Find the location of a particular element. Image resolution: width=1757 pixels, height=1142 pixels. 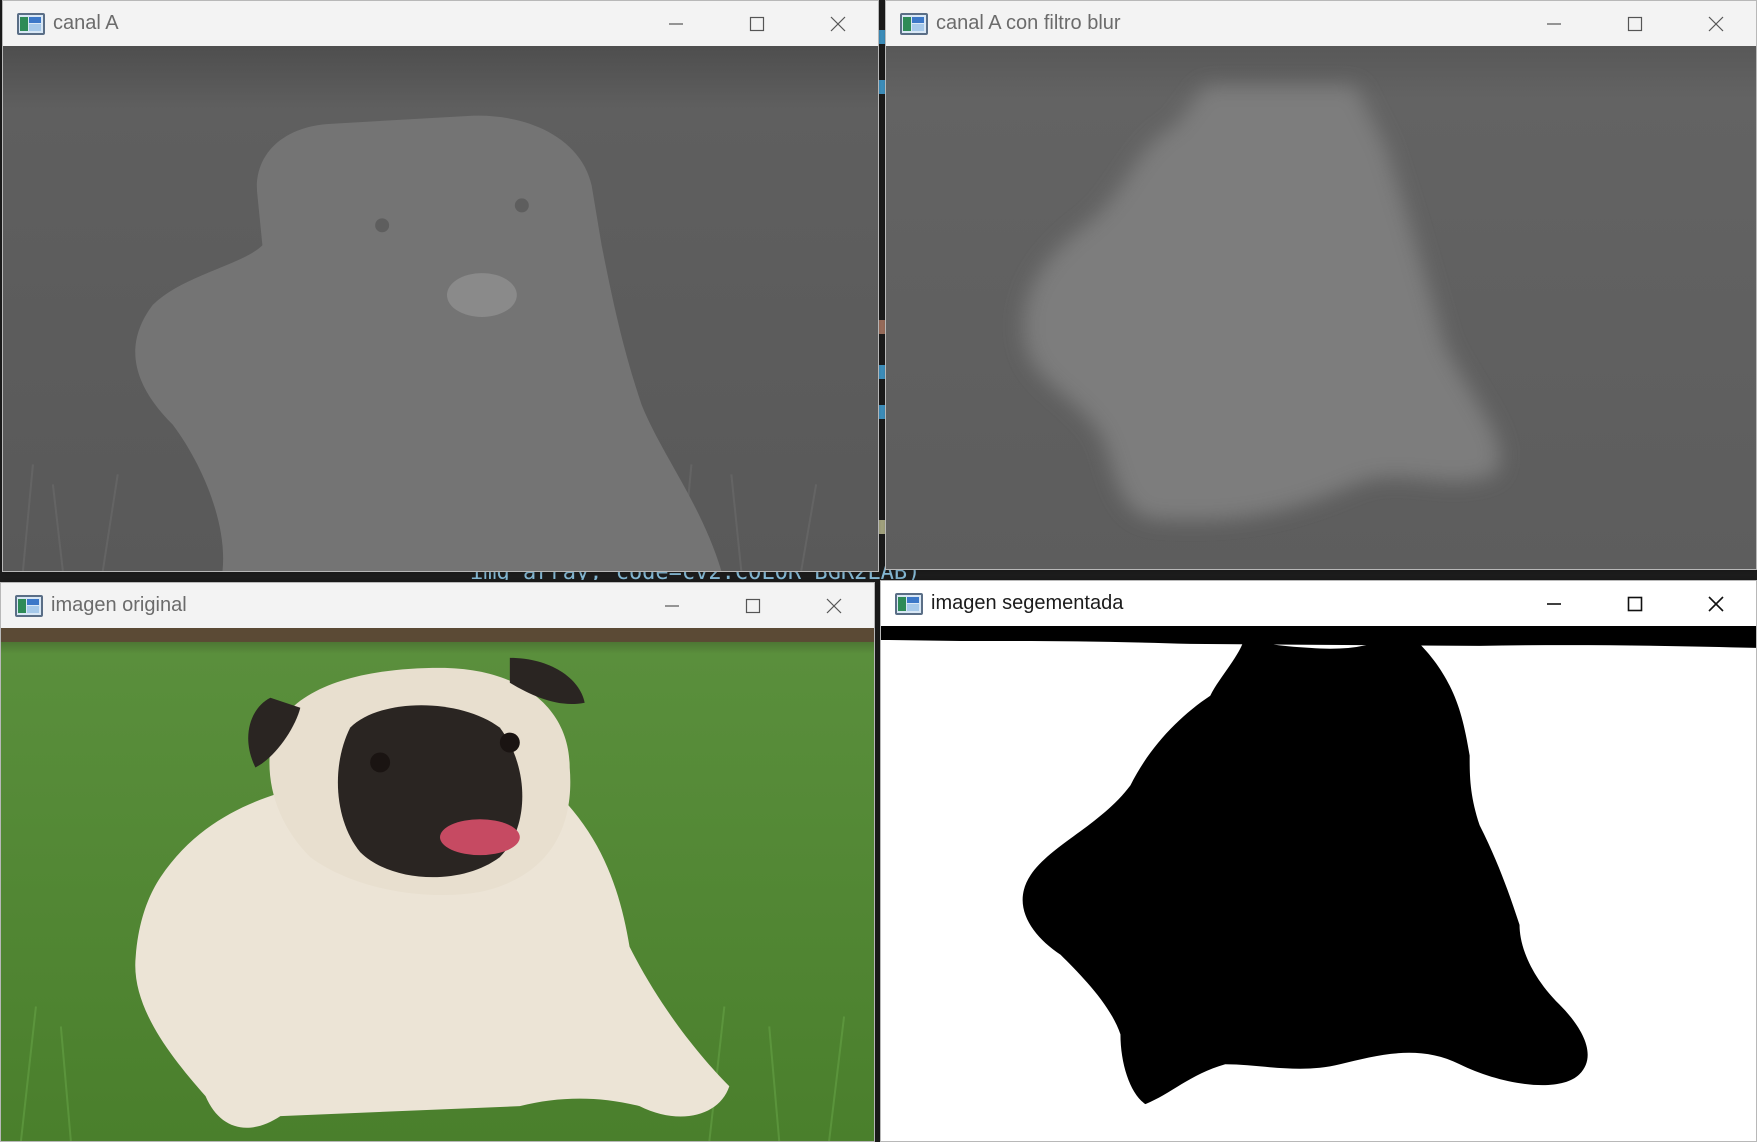

window-title: imagen segementada is located at coordinates (1027, 603).